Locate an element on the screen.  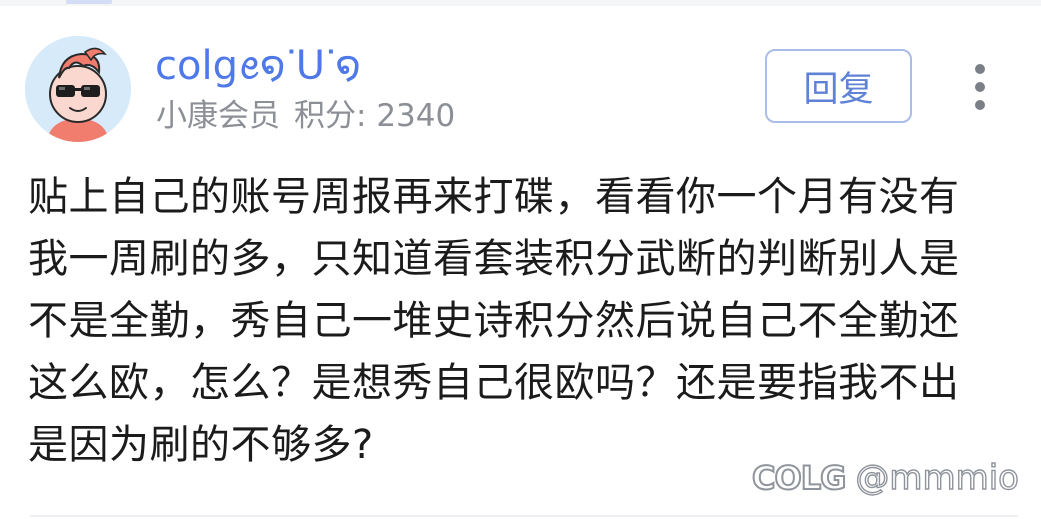
avatar is located at coordinates (78, 89).